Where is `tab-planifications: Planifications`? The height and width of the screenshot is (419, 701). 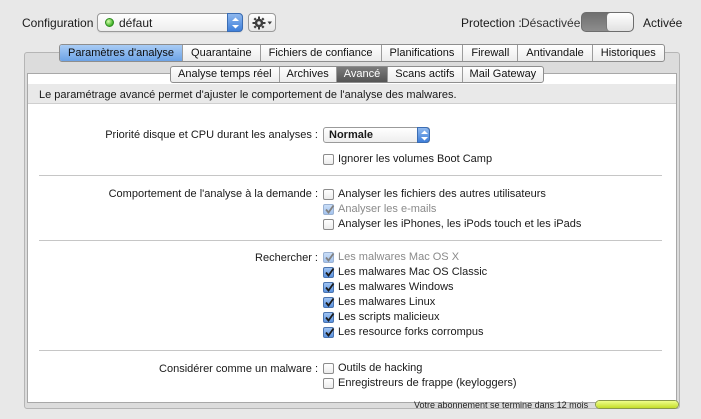 tab-planifications: Planifications is located at coordinates (423, 53).